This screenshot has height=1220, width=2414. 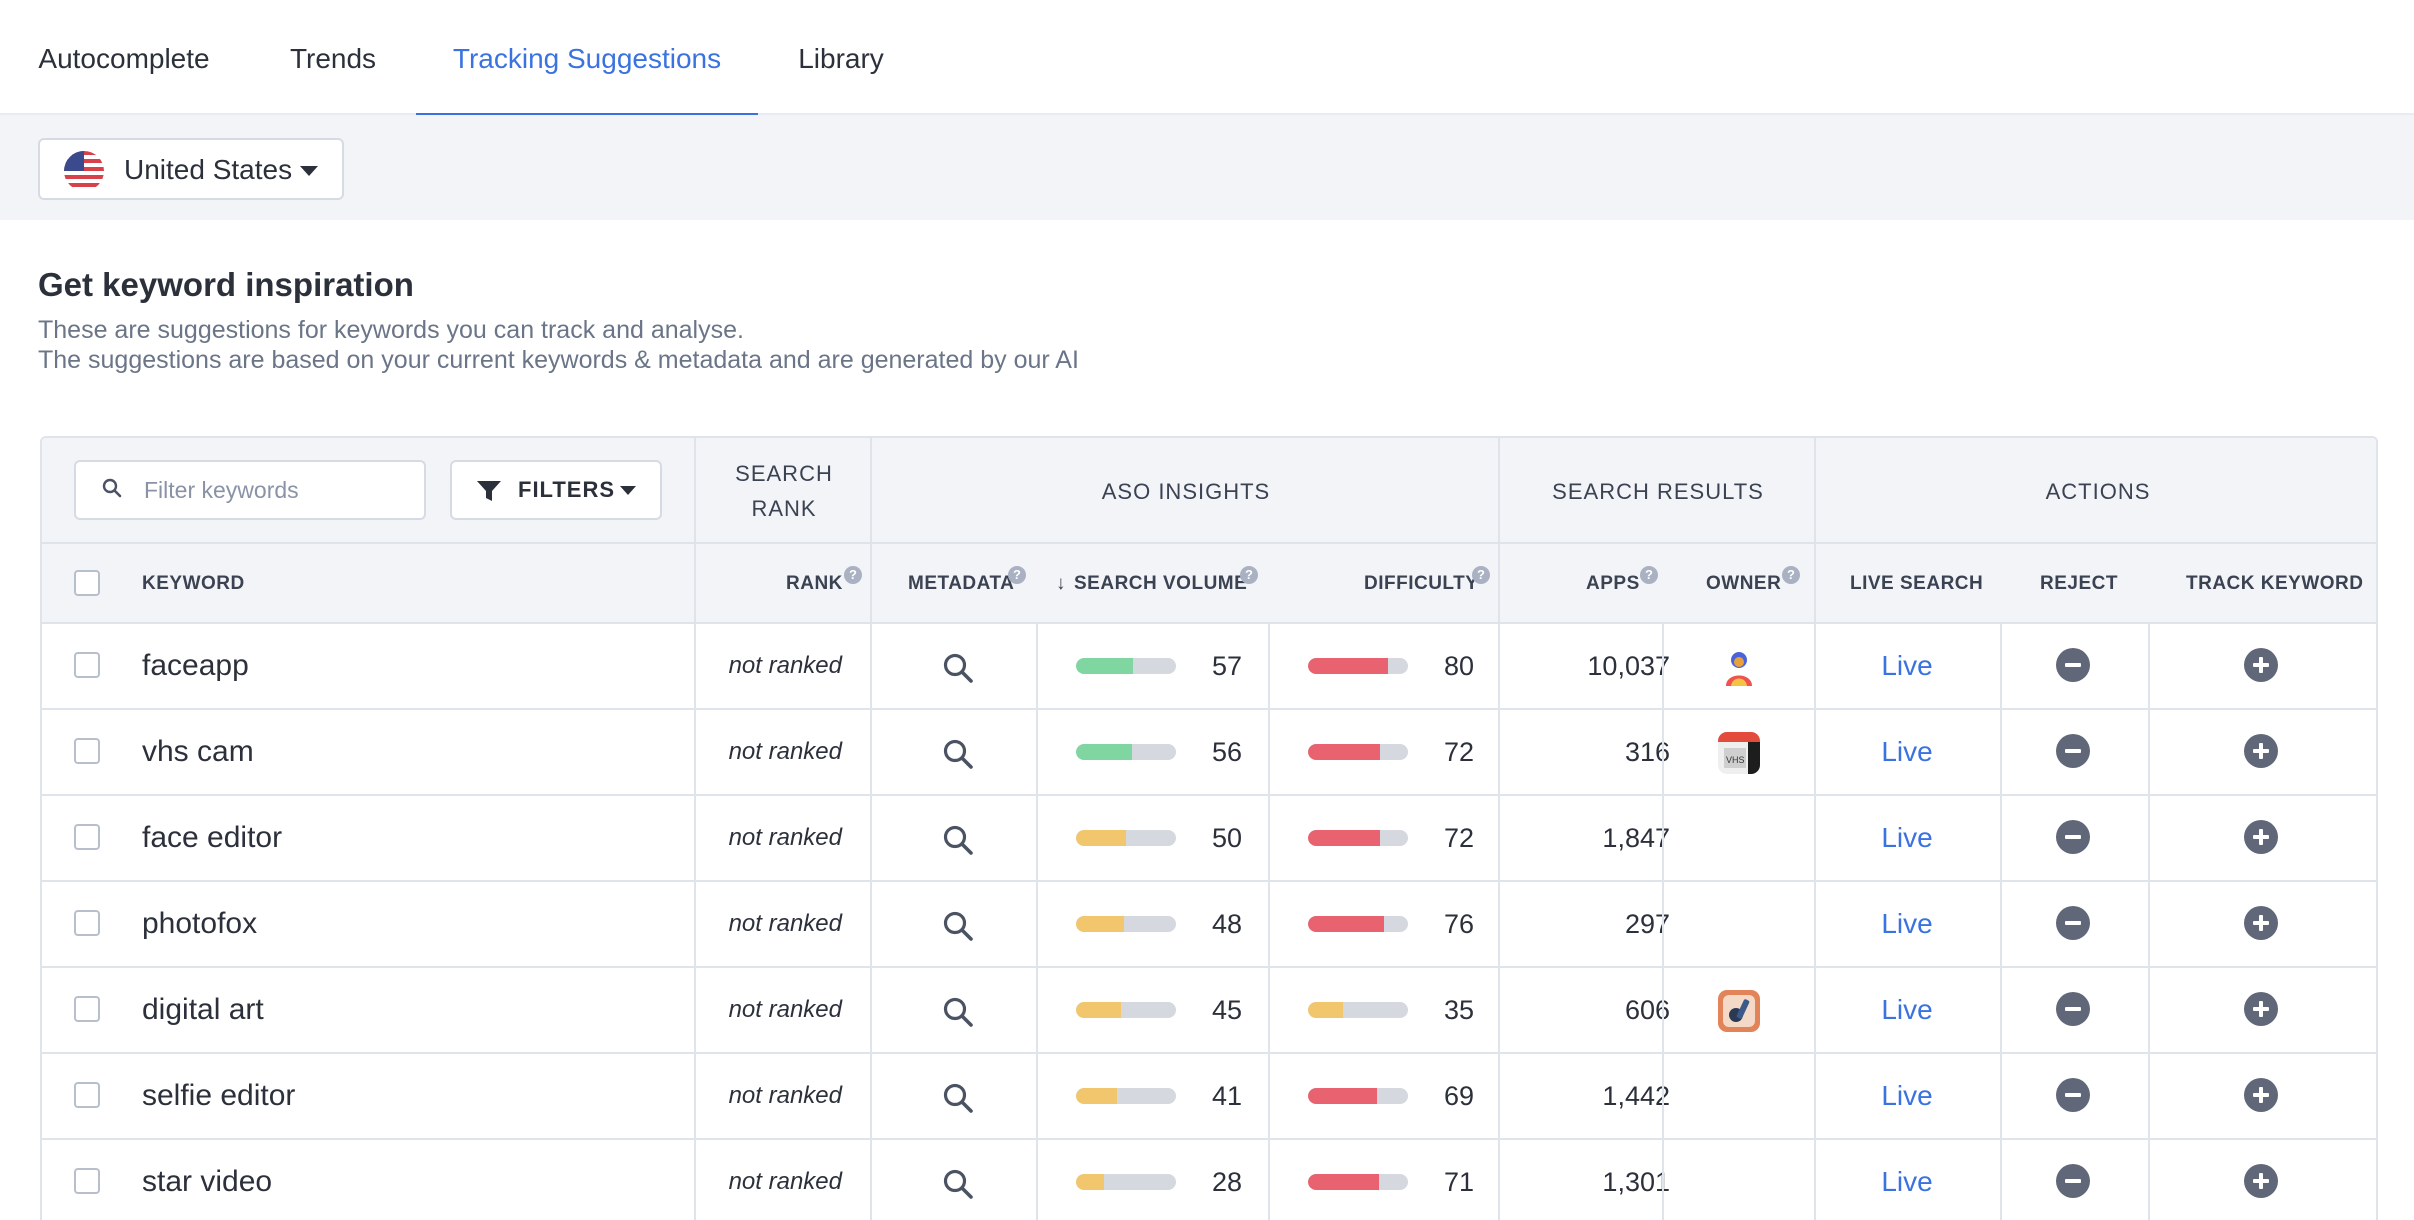 What do you see at coordinates (226, 284) in the screenshot?
I see `page-title: Get keyword inspiration` at bounding box center [226, 284].